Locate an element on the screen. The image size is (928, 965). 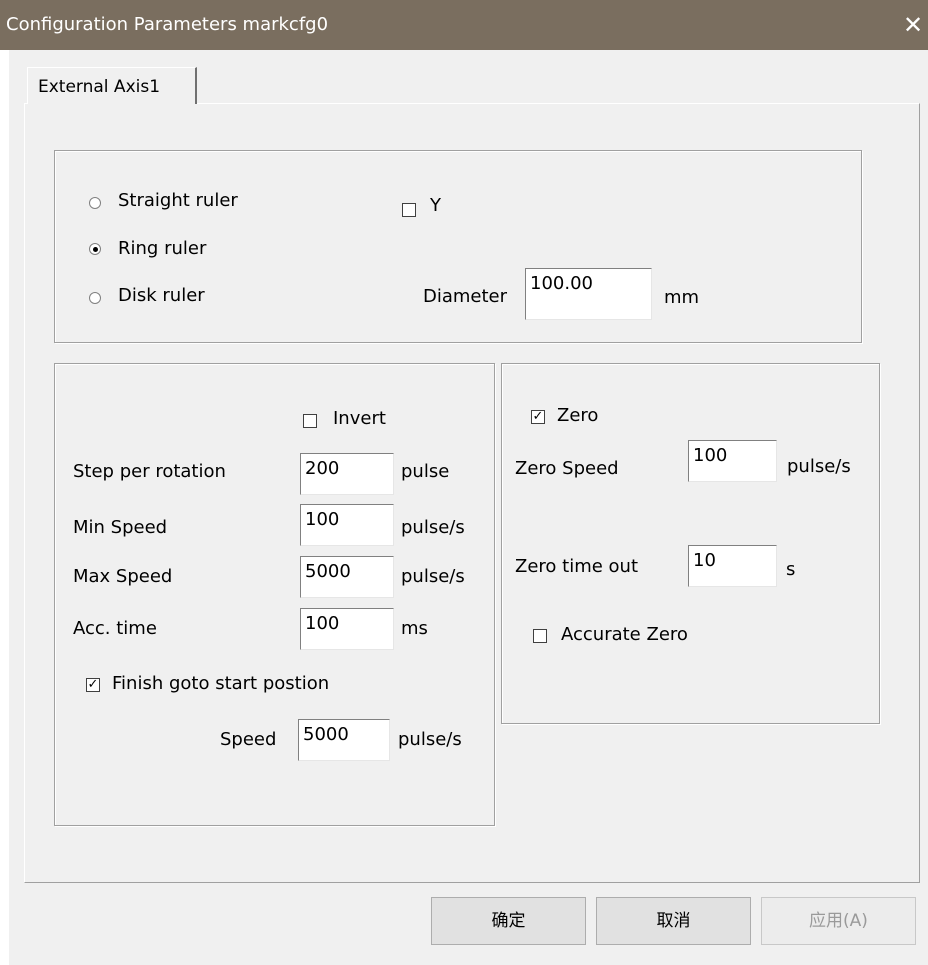
invert-label: Invert is located at coordinates (359, 418).